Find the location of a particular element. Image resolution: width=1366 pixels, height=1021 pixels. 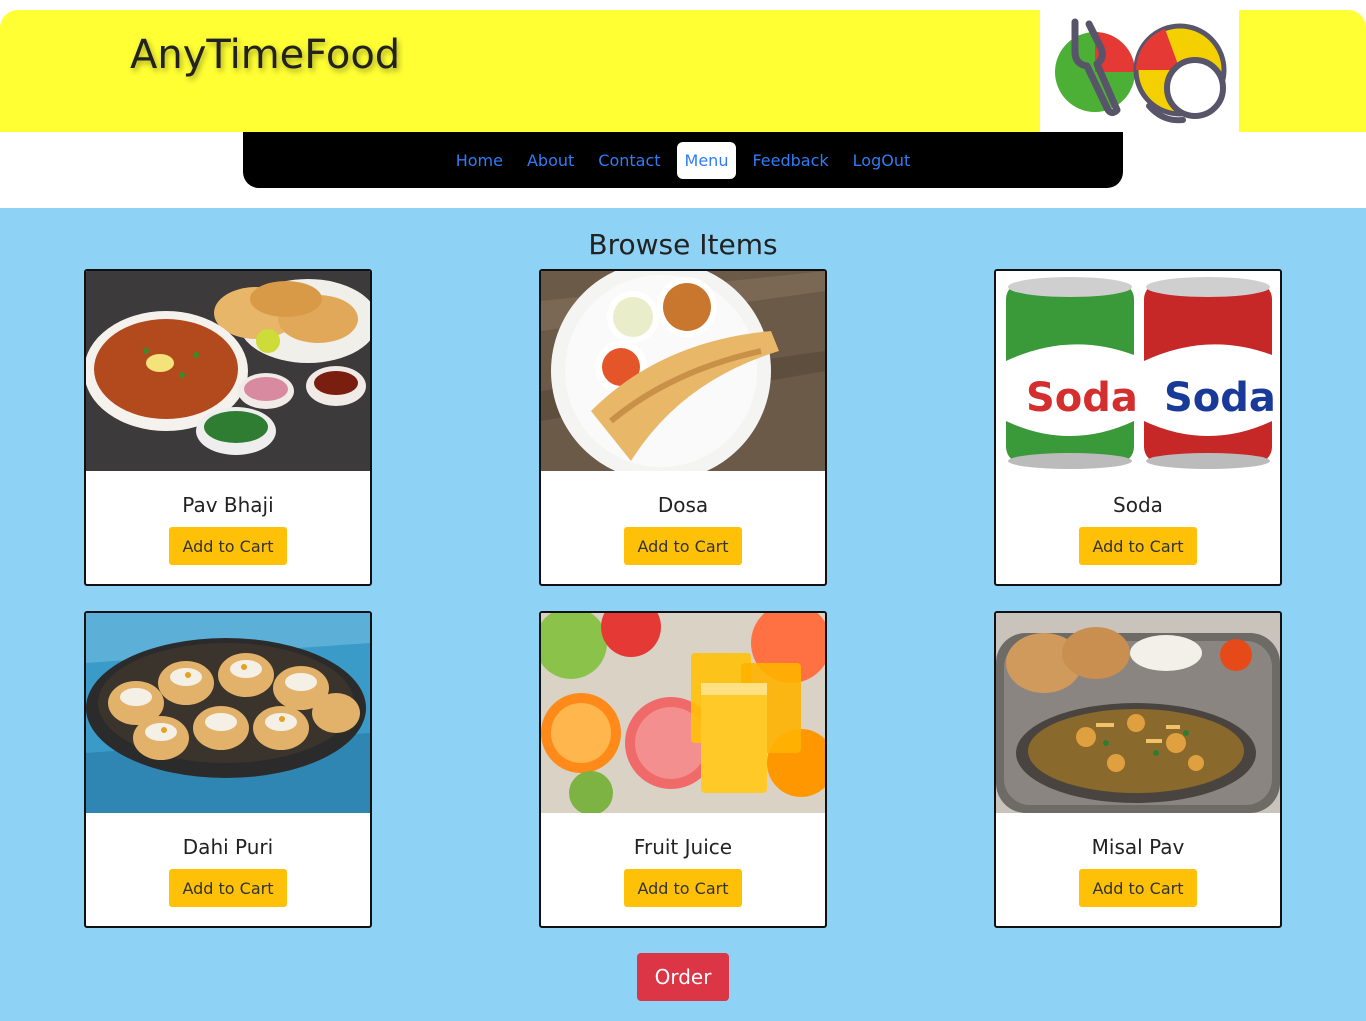

item-name: Fruit Juice is located at coordinates (683, 847).